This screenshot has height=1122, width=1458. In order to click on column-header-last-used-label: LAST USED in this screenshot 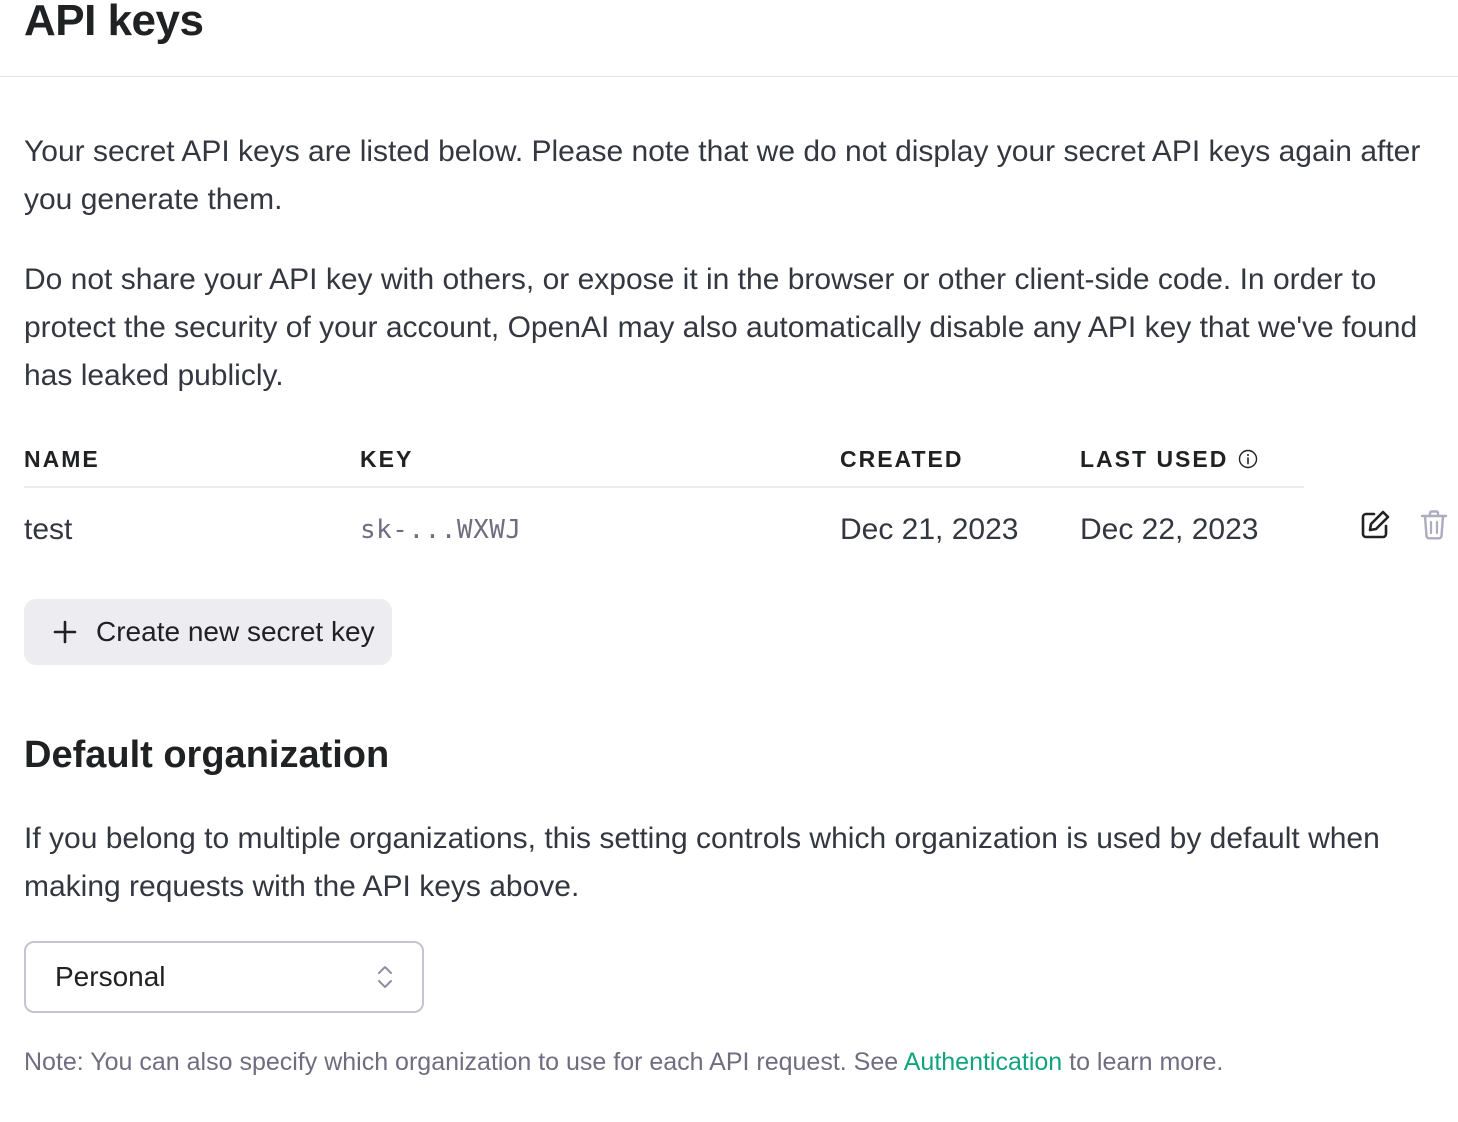, I will do `click(1154, 459)`.